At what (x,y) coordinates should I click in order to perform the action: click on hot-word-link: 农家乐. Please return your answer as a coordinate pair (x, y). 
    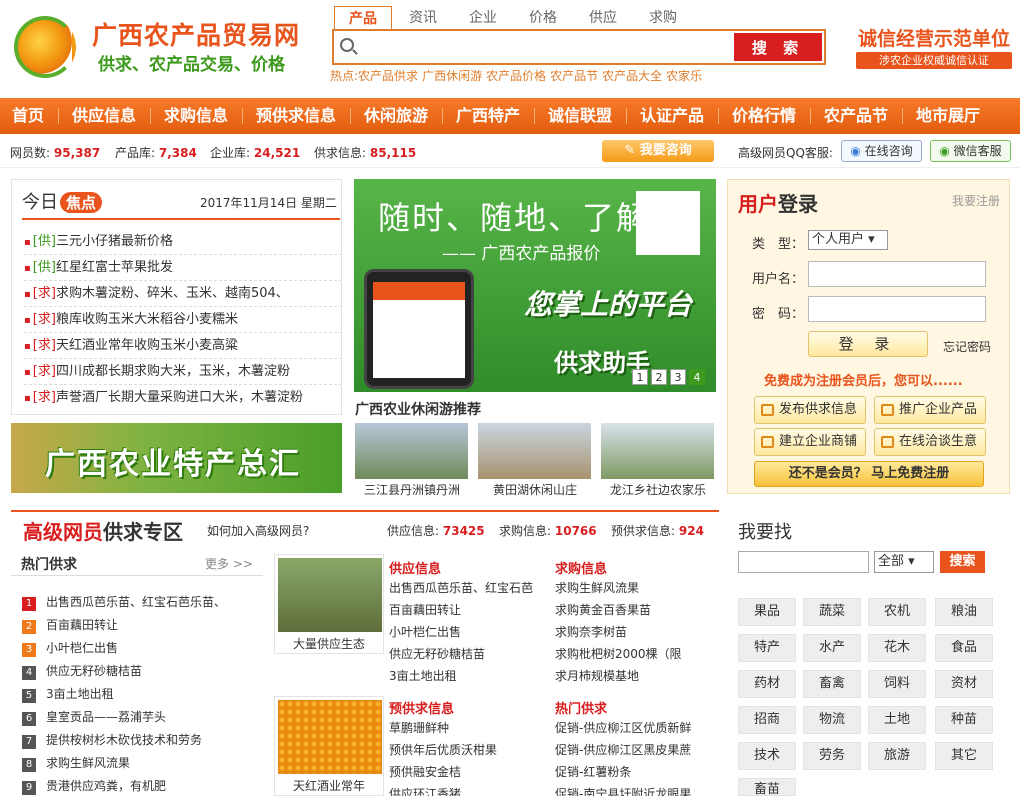
    Looking at the image, I should click on (684, 76).